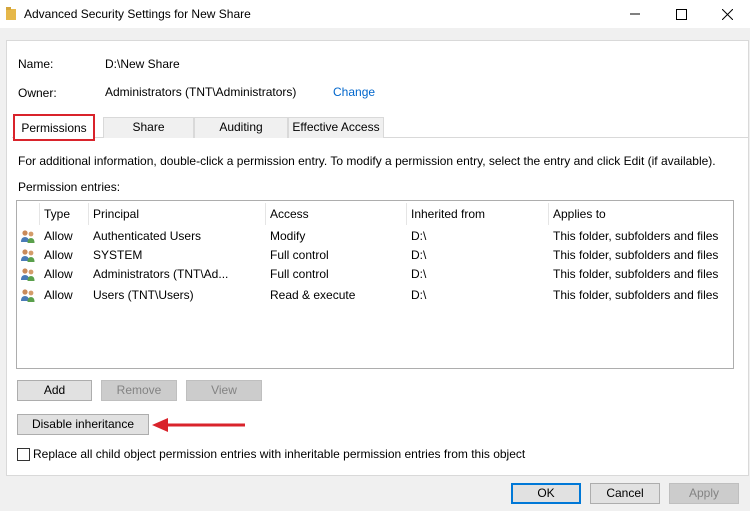  What do you see at coordinates (289, 214) in the screenshot?
I see `column-header-access: Access` at bounding box center [289, 214].